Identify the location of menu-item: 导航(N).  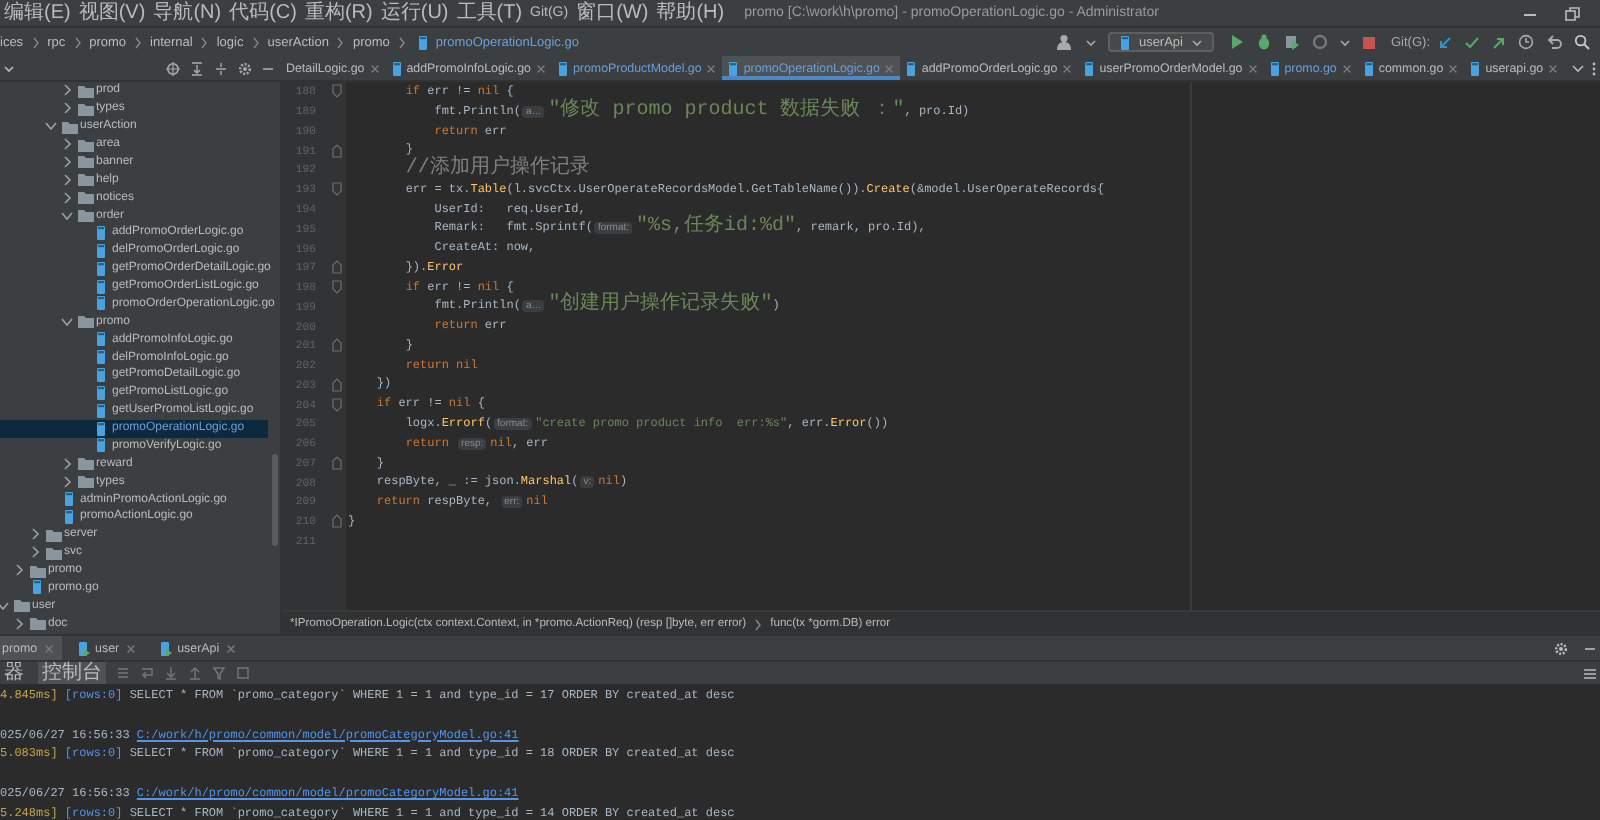
(187, 13).